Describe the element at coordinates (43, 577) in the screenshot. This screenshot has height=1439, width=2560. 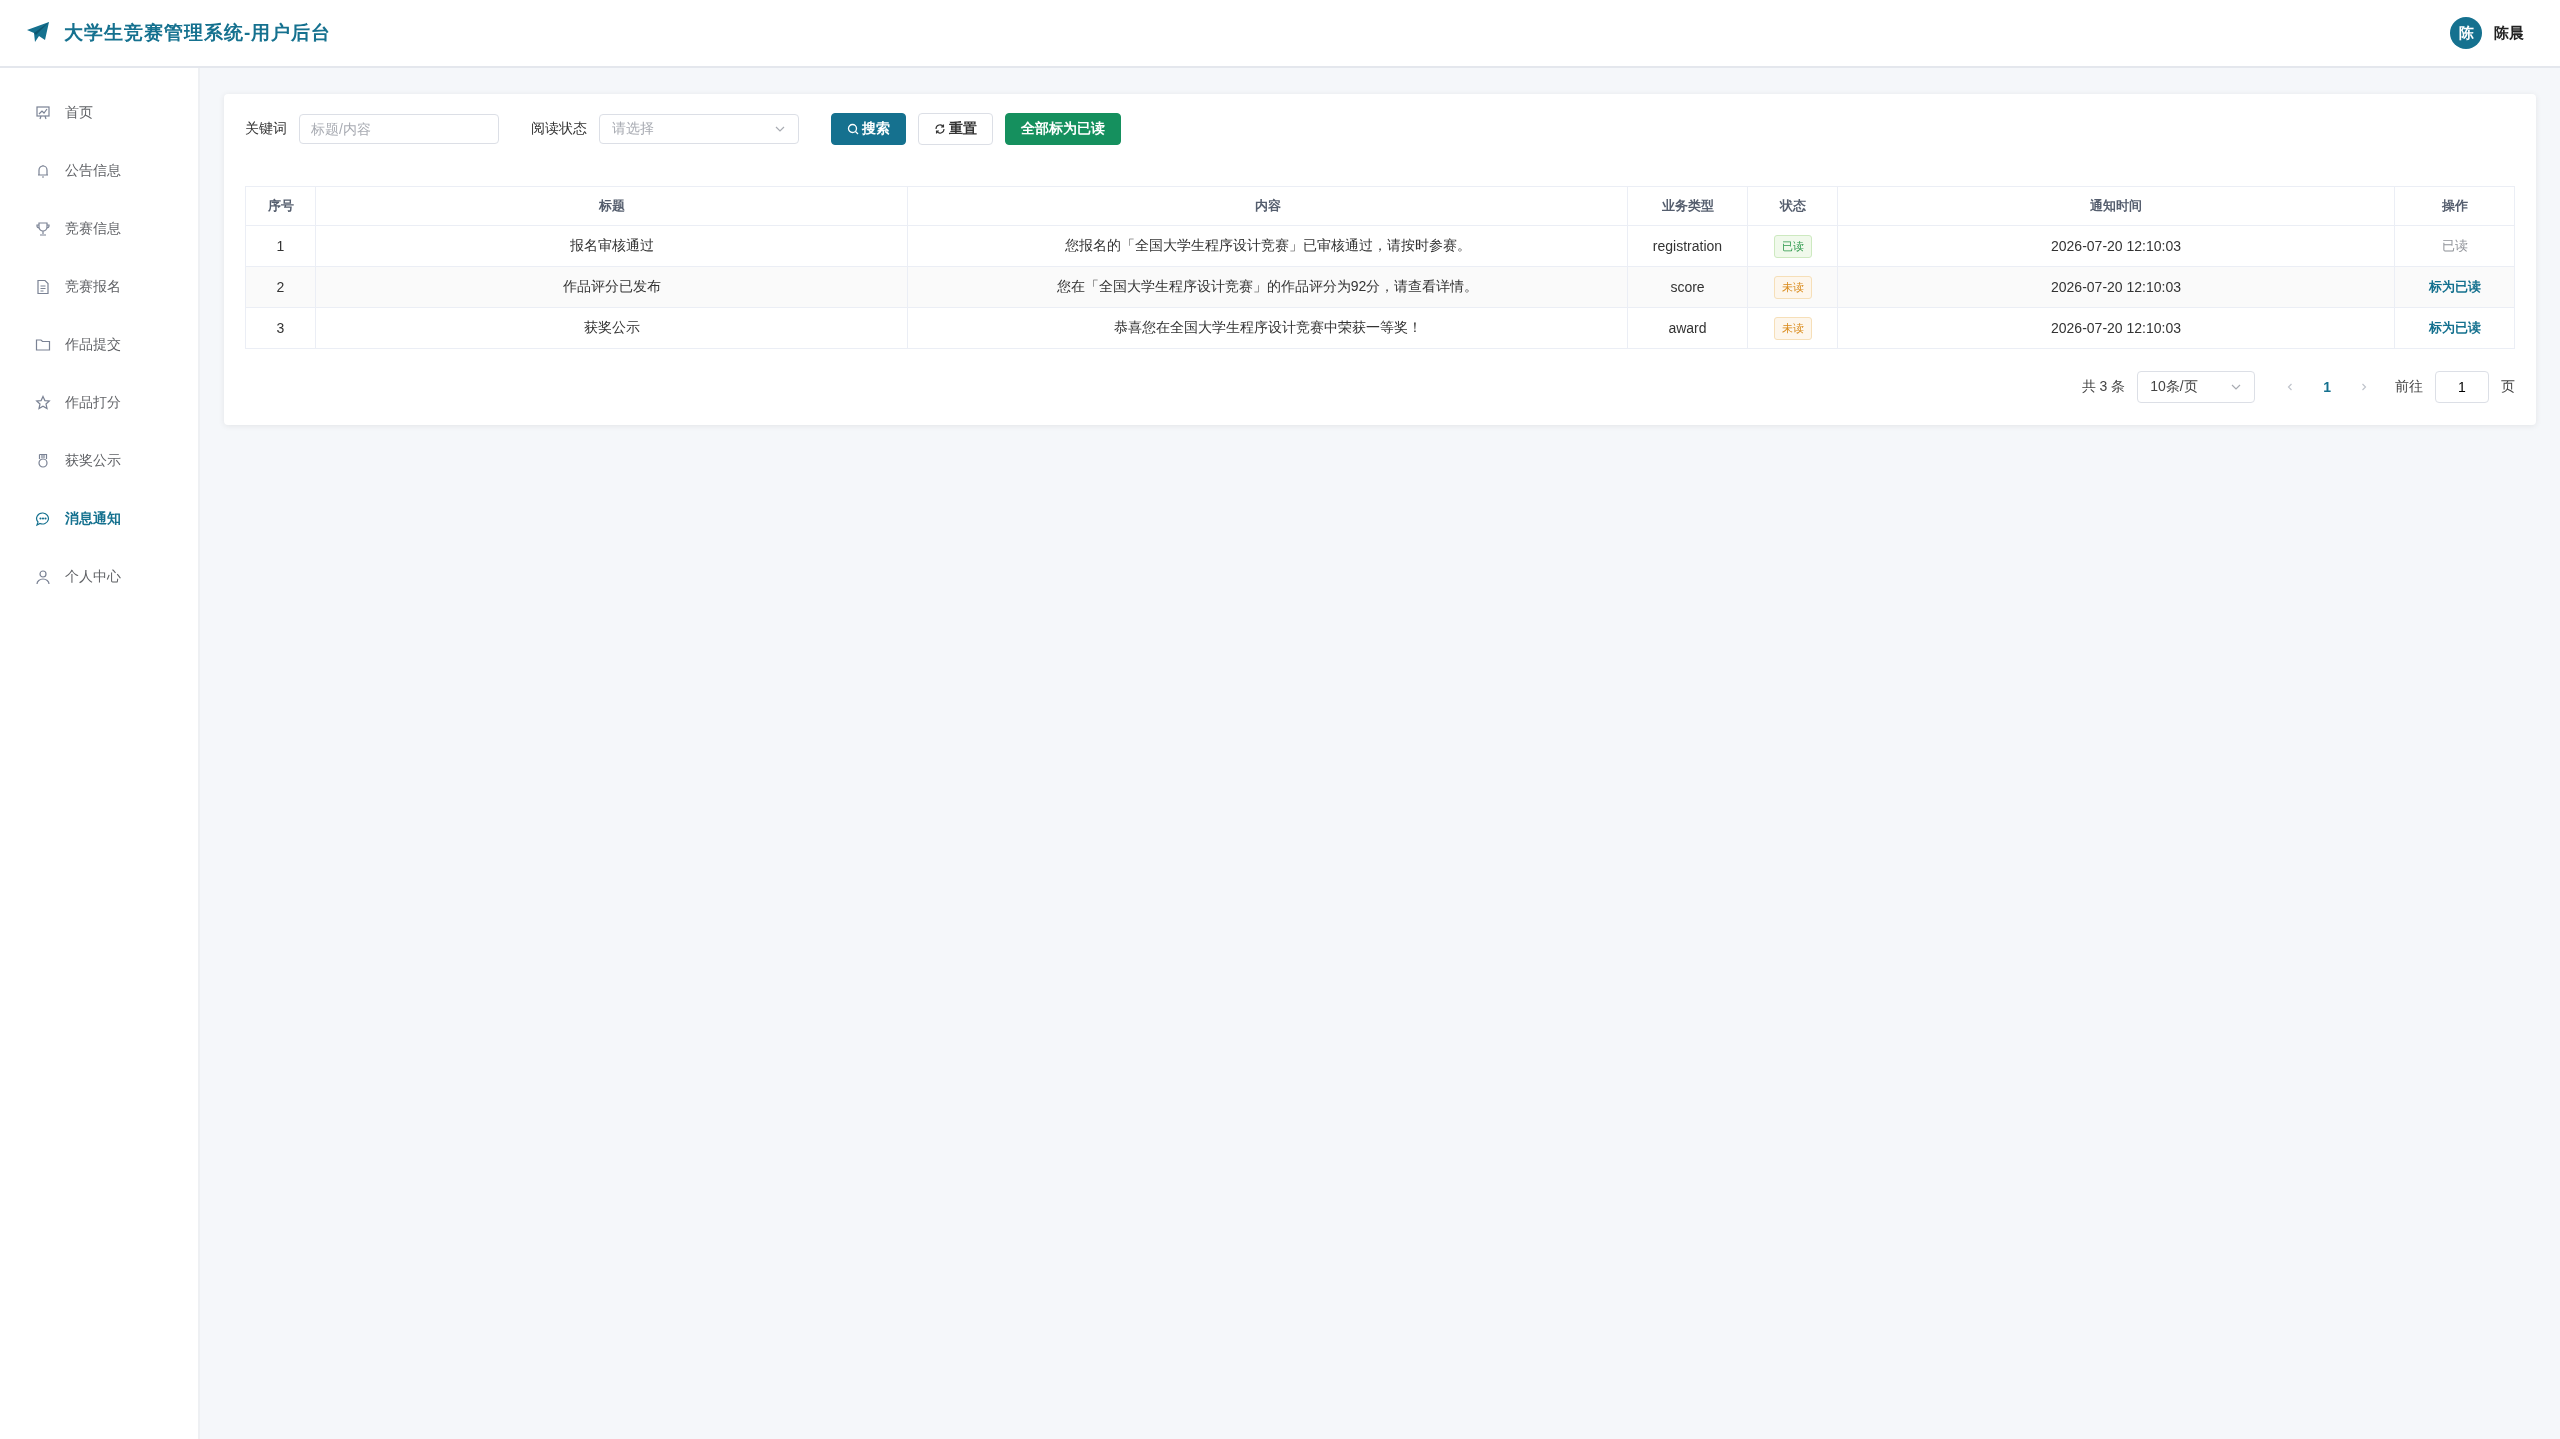
I see `user-icon` at that location.